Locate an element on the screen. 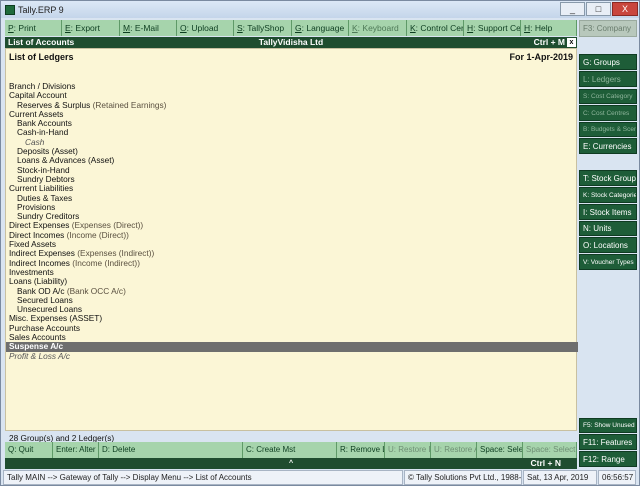 This screenshot has width=640, height=486. group-row: Sales Accounts is located at coordinates (293, 337).